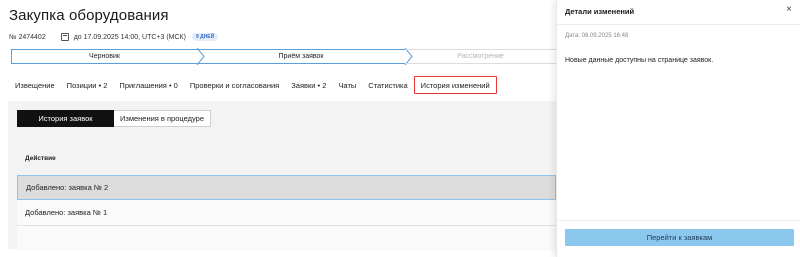  I want to click on column-header-action: Действие, so click(40, 158).